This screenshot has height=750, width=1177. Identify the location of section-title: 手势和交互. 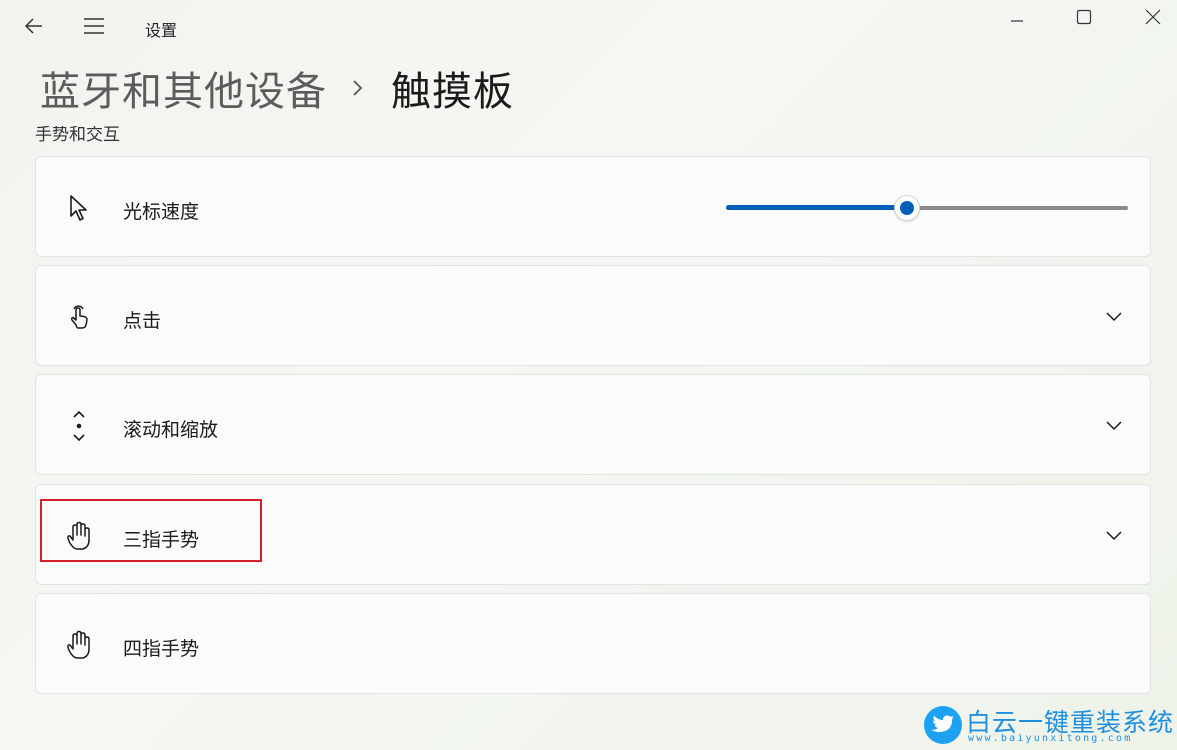
(77, 134).